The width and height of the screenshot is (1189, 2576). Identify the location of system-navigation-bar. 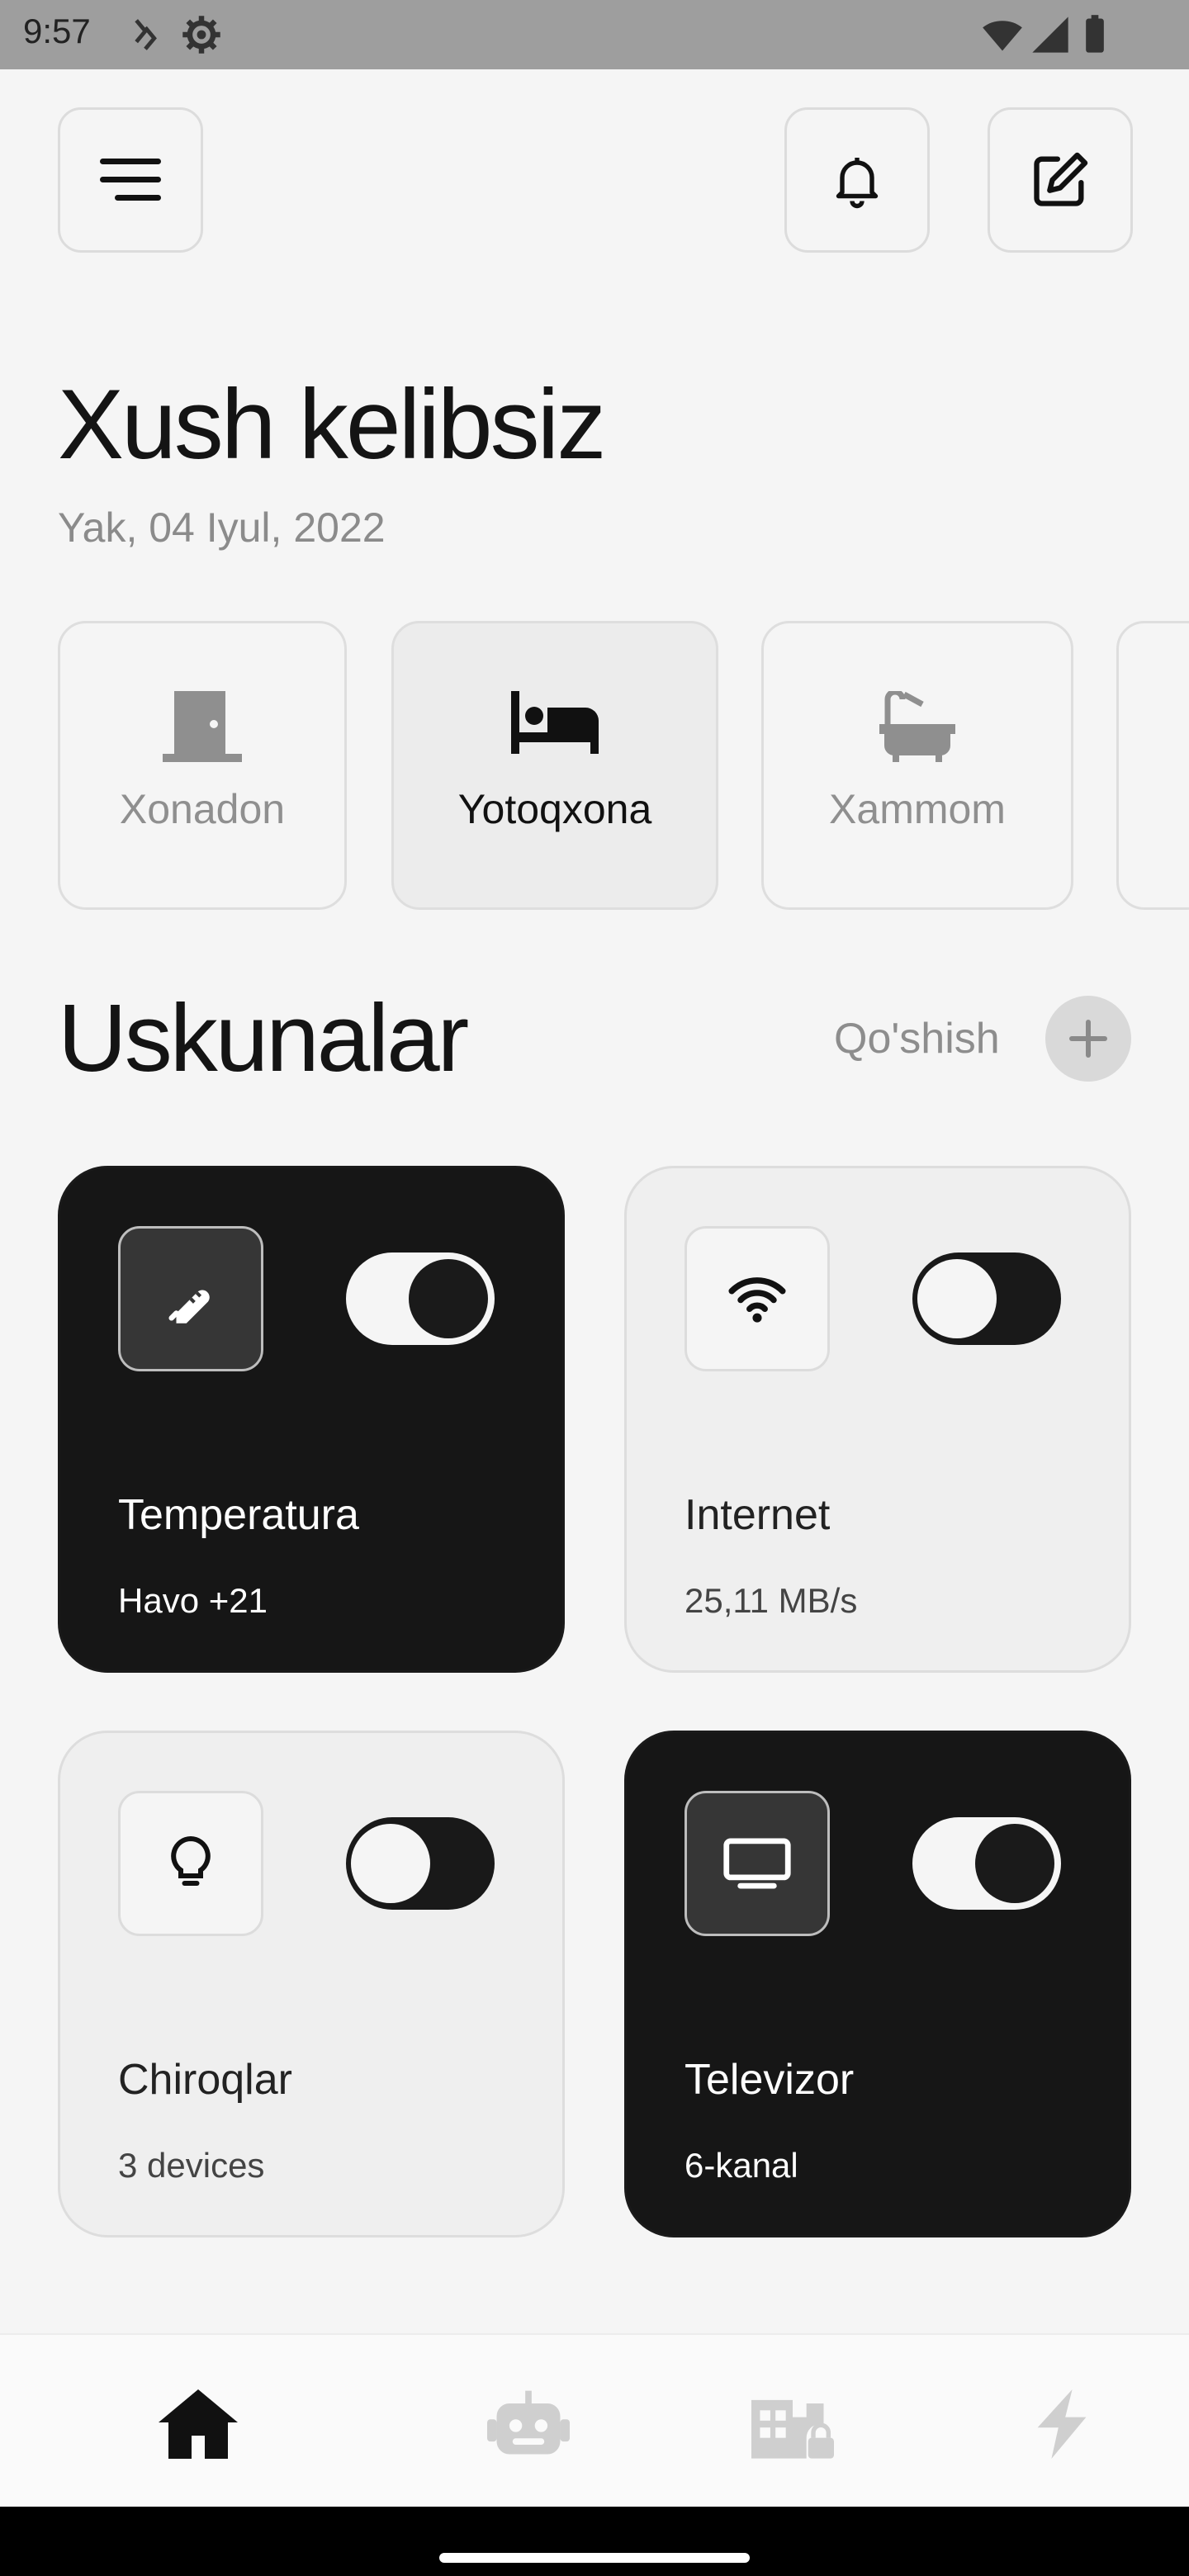
(594, 2541).